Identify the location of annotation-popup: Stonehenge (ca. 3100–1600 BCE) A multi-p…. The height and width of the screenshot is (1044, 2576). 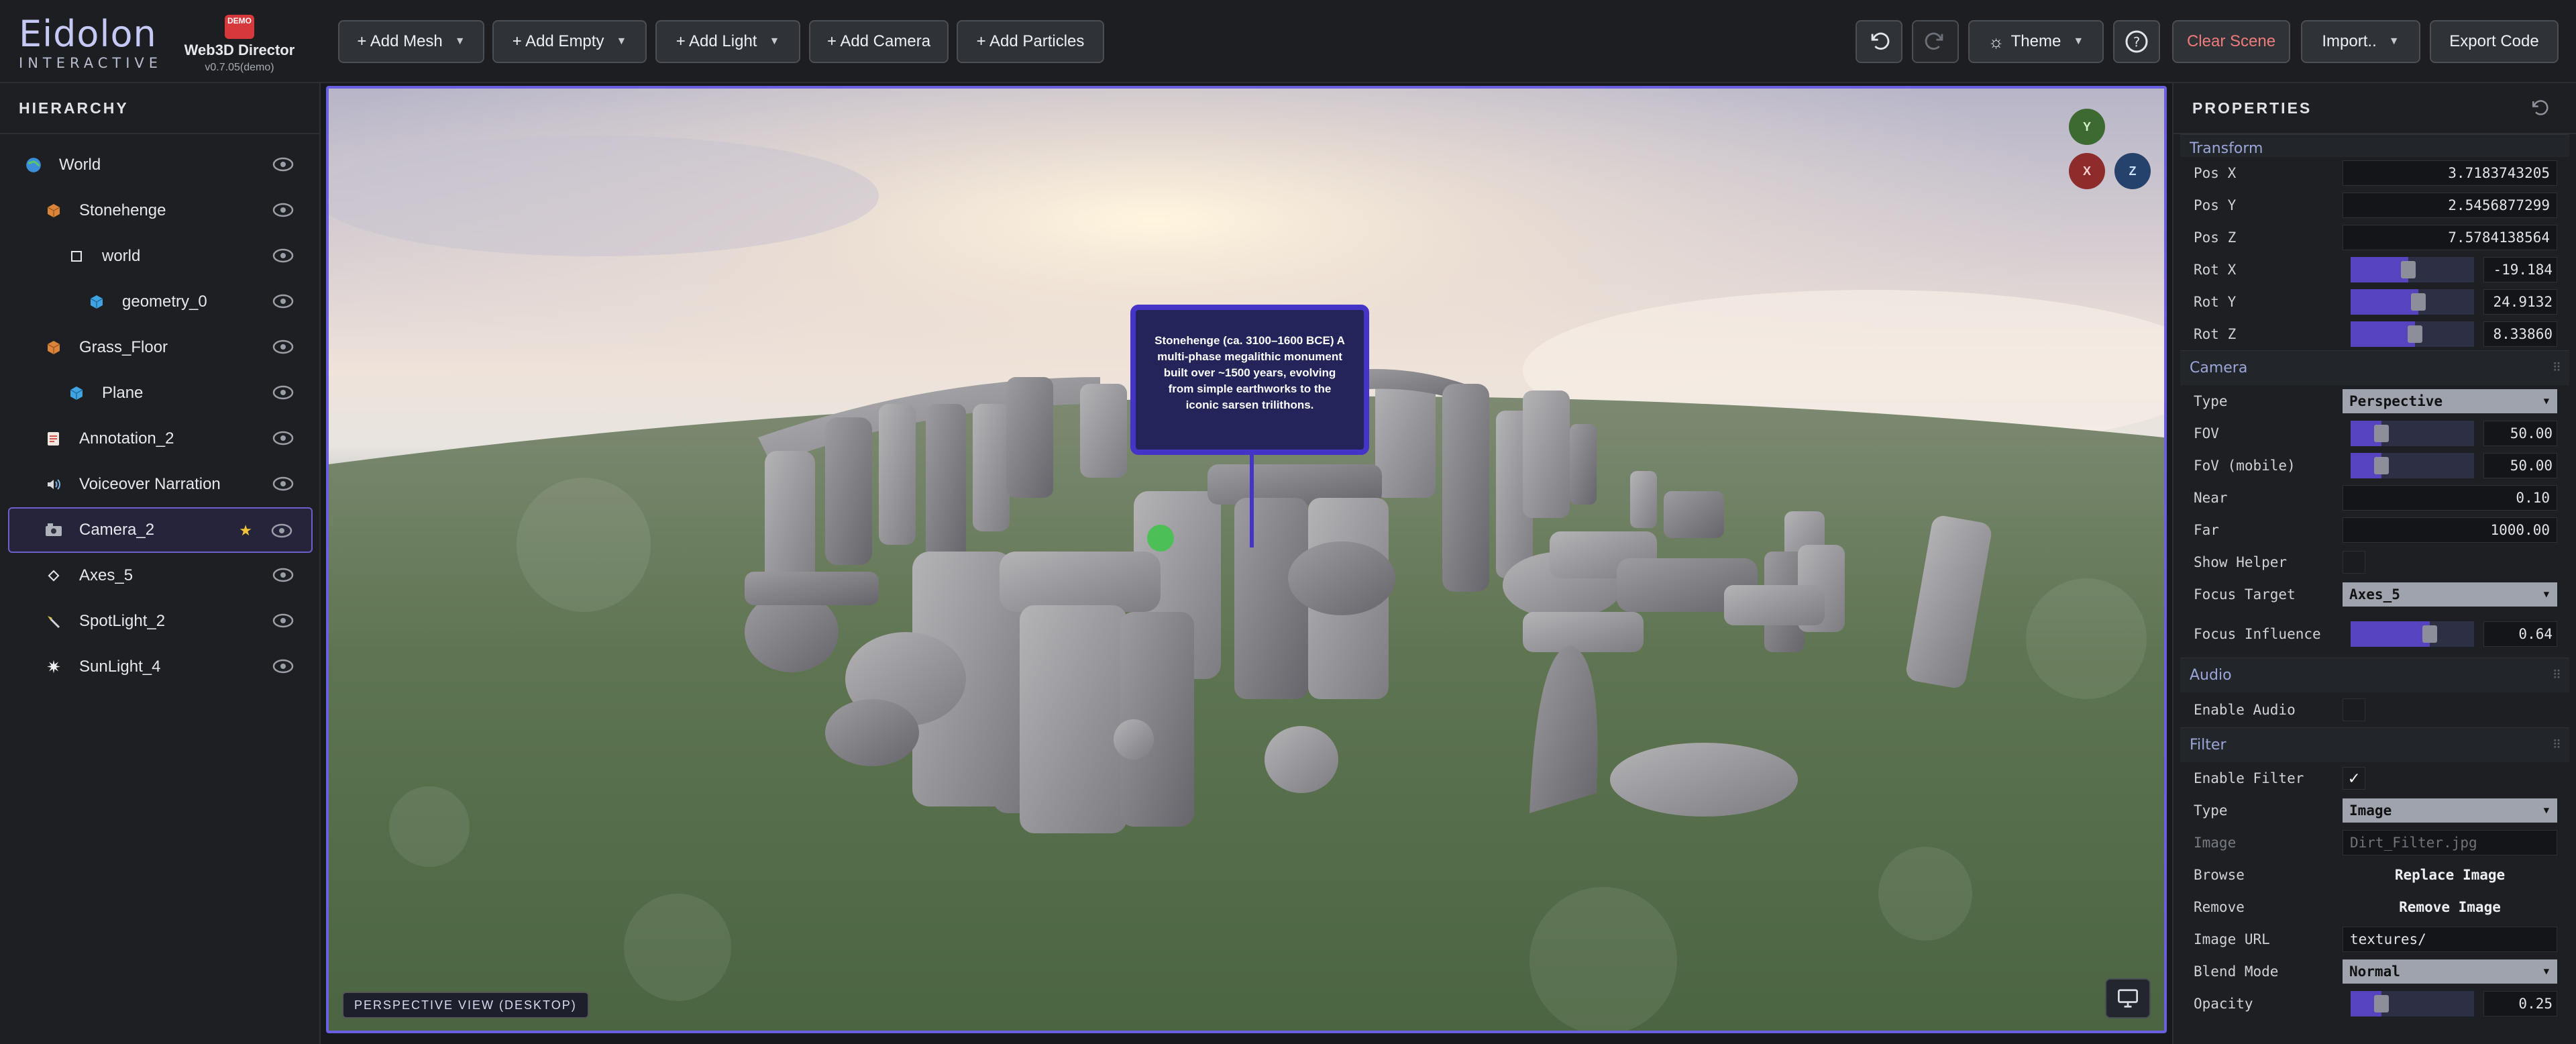
(1249, 426).